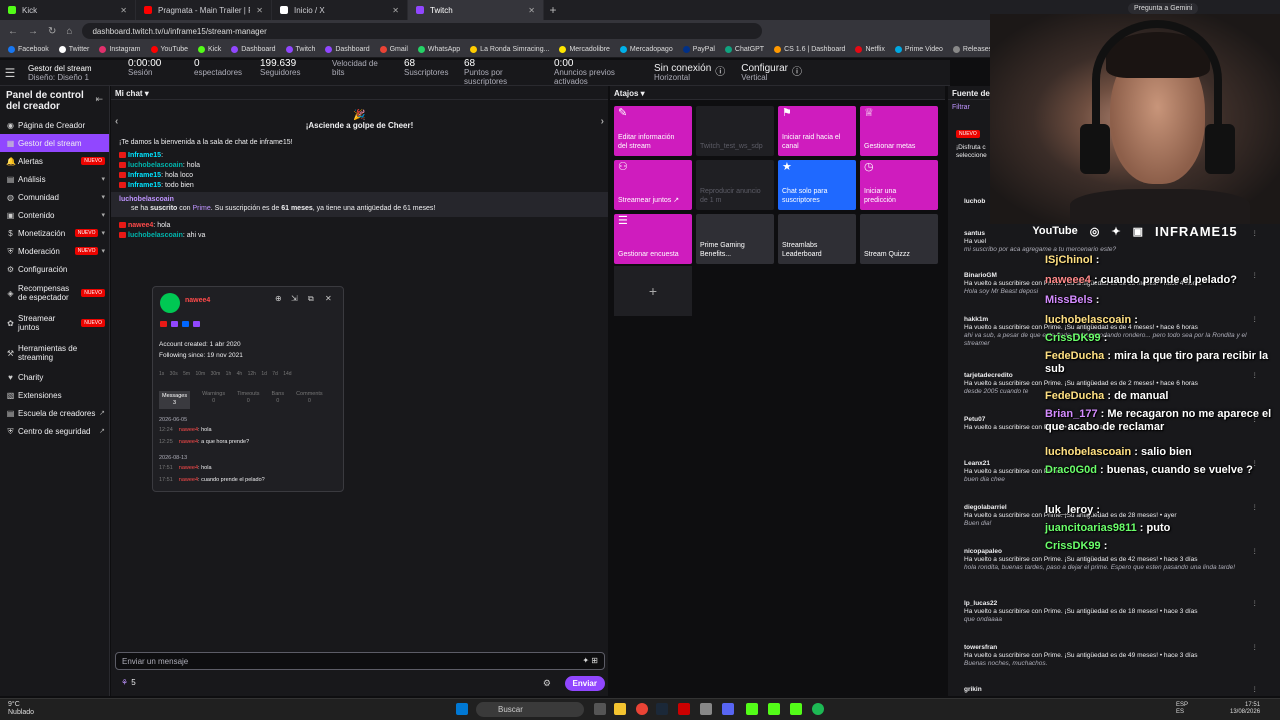 The image size is (1280, 720). What do you see at coordinates (584, 49) in the screenshot?
I see `bookmark-item: Mercadolibre` at bounding box center [584, 49].